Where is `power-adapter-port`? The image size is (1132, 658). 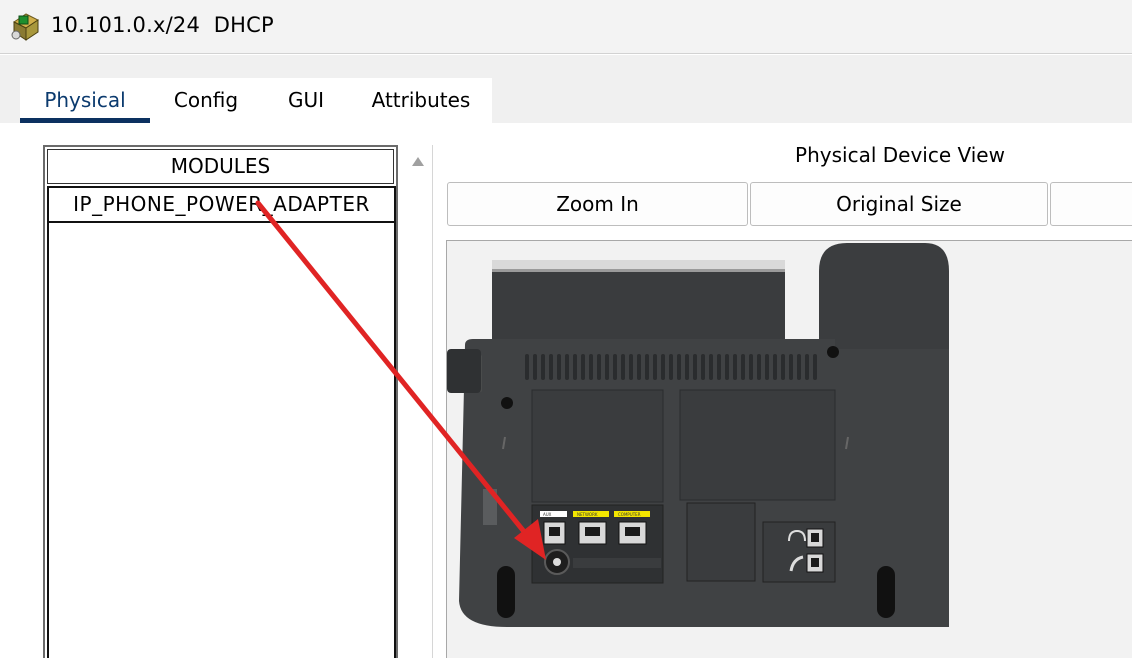 power-adapter-port is located at coordinates (557, 562).